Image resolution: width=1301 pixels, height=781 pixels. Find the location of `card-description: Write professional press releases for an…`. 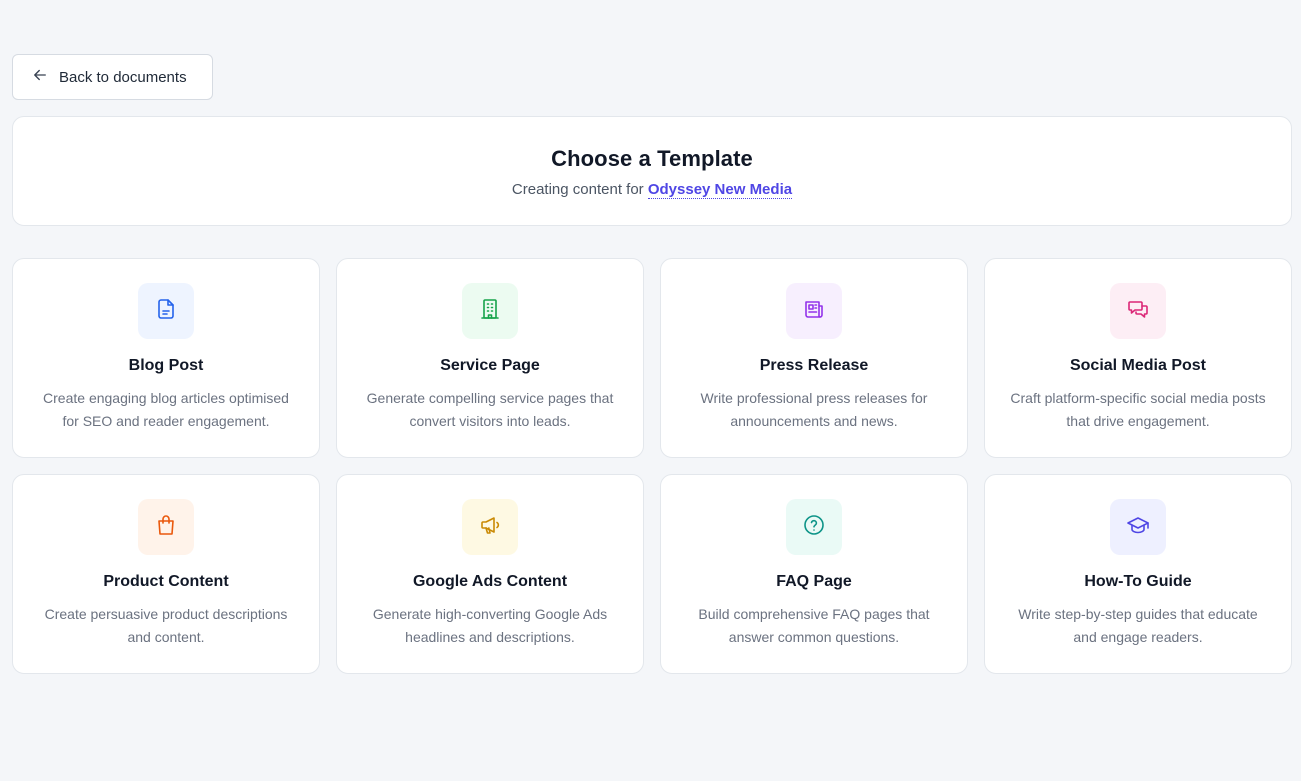

card-description: Write professional press releases for an… is located at coordinates (814, 409).